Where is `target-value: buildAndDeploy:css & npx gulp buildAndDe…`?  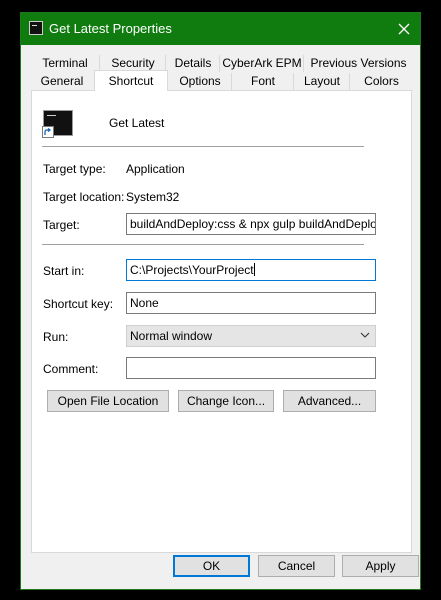 target-value: buildAndDeploy:css & npx gulp buildAndDe… is located at coordinates (253, 224).